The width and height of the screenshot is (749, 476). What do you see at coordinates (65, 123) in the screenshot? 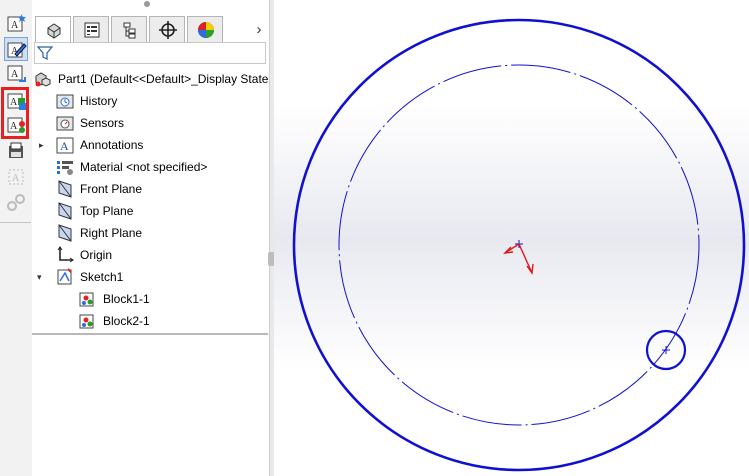
I see `sensors-icon` at bounding box center [65, 123].